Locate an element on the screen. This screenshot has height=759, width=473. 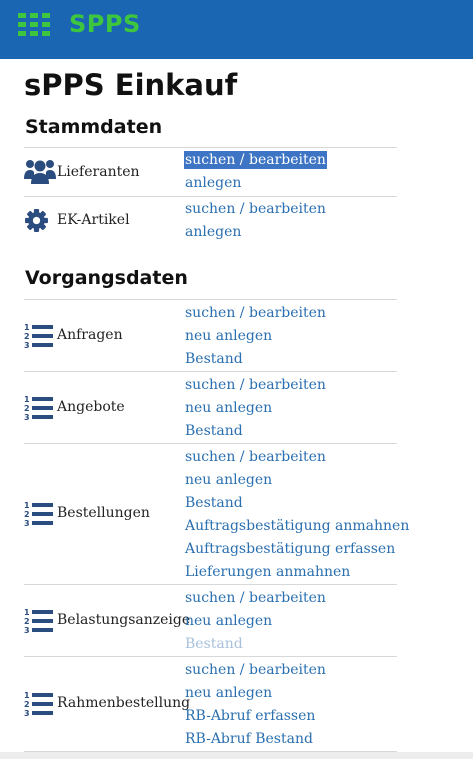
link-rahmenbestellung-neu-anlegen: neu anlegen is located at coordinates (228, 693).